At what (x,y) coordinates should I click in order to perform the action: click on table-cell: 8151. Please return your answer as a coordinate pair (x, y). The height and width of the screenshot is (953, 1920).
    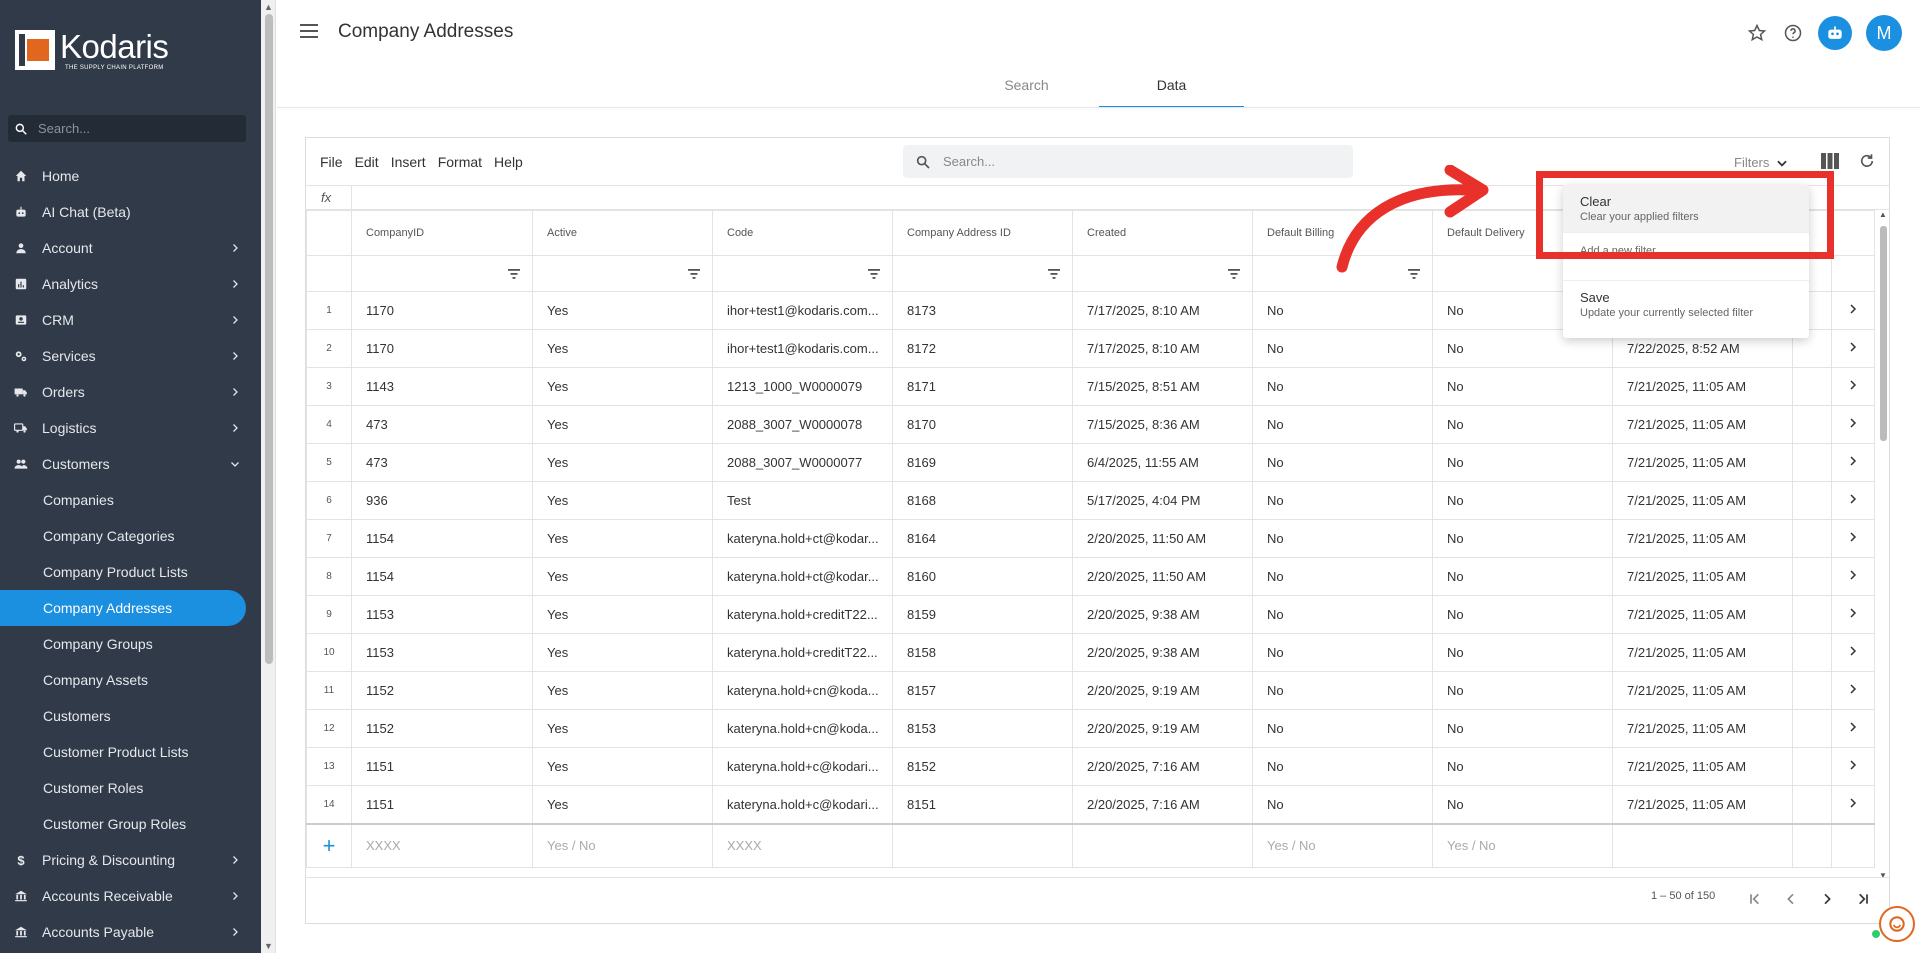
    Looking at the image, I should click on (982, 804).